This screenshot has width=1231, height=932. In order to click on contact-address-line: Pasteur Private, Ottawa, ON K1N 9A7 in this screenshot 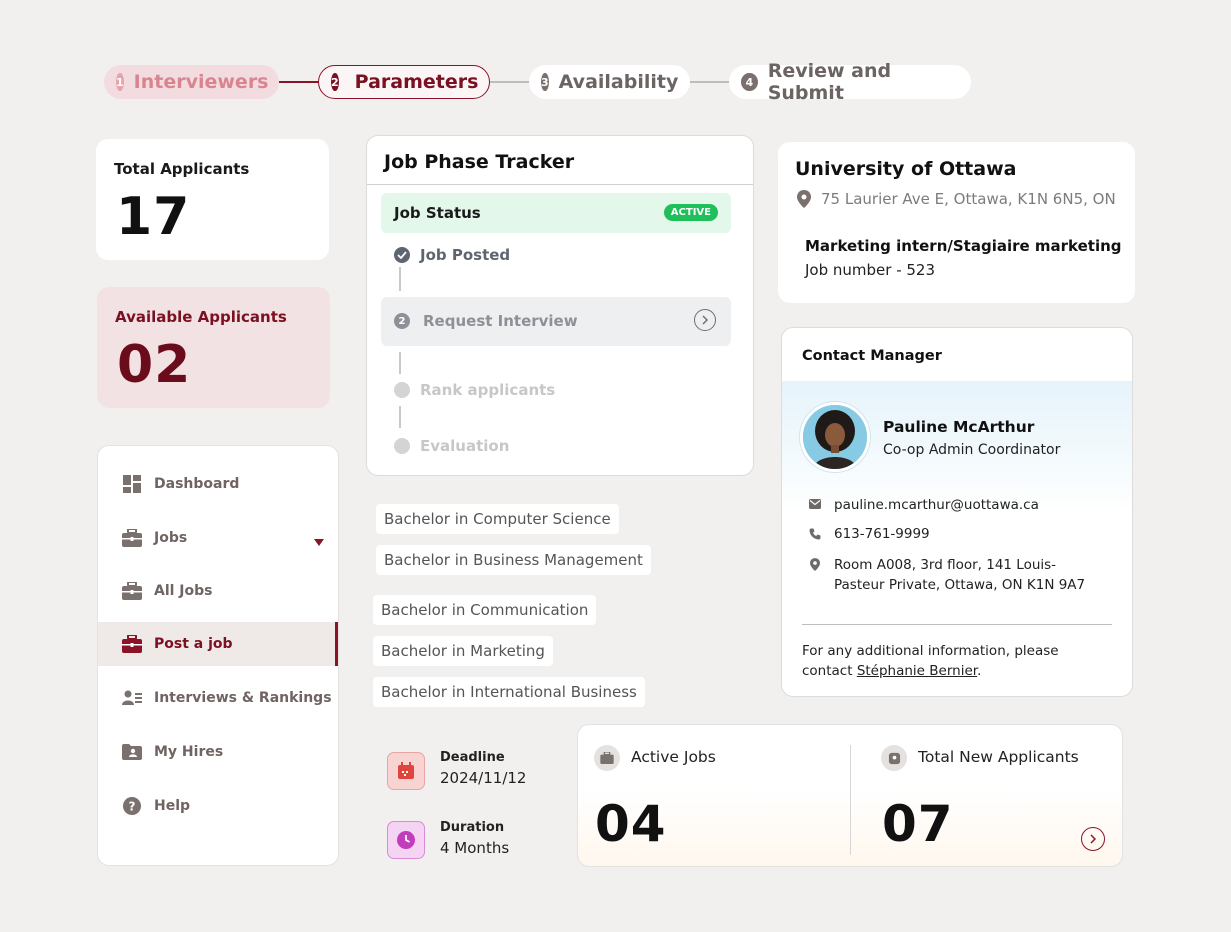, I will do `click(960, 585)`.